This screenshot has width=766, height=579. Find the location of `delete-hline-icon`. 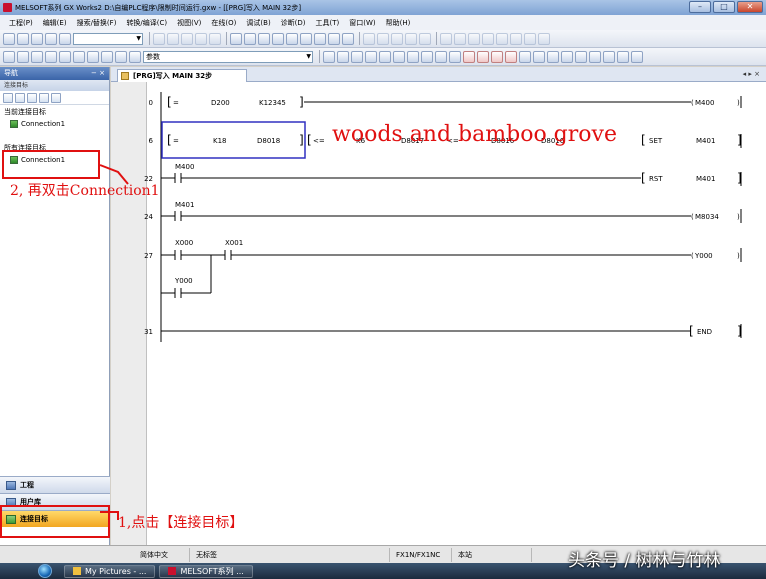

delete-hline-icon is located at coordinates (441, 56).